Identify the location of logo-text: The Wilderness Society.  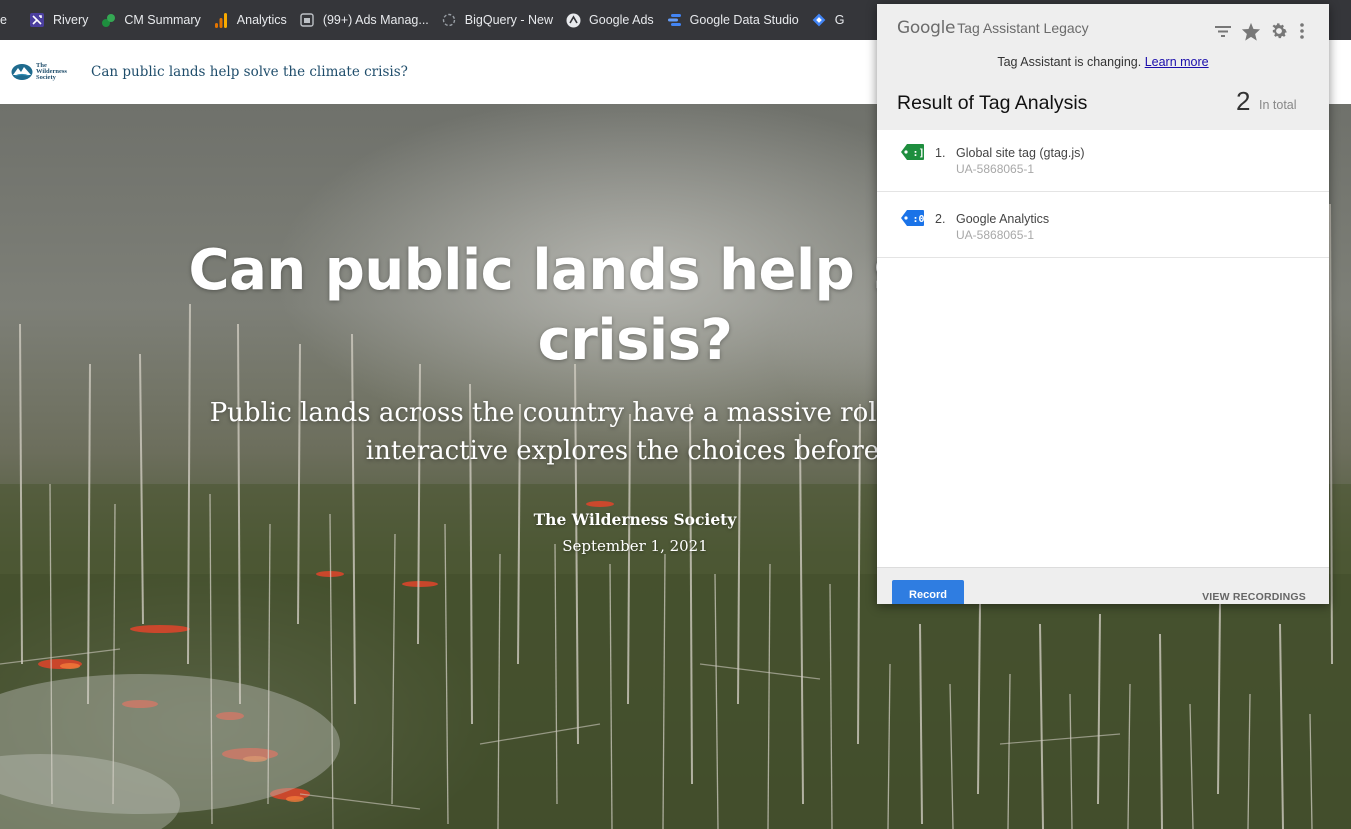
(51, 71).